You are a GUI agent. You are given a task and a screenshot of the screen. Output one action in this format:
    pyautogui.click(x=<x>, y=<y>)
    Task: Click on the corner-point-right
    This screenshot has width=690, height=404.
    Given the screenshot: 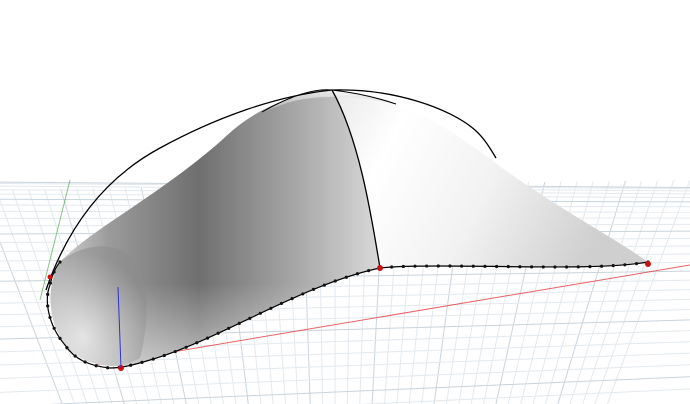 What is the action you would take?
    pyautogui.click(x=648, y=264)
    